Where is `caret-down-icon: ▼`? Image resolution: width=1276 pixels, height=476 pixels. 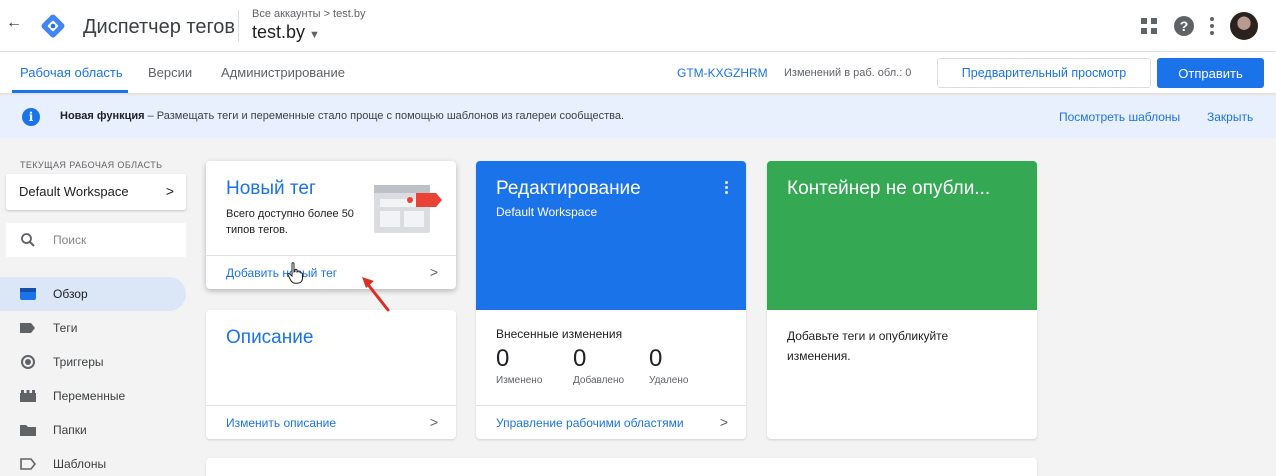
caret-down-icon: ▼ is located at coordinates (314, 35).